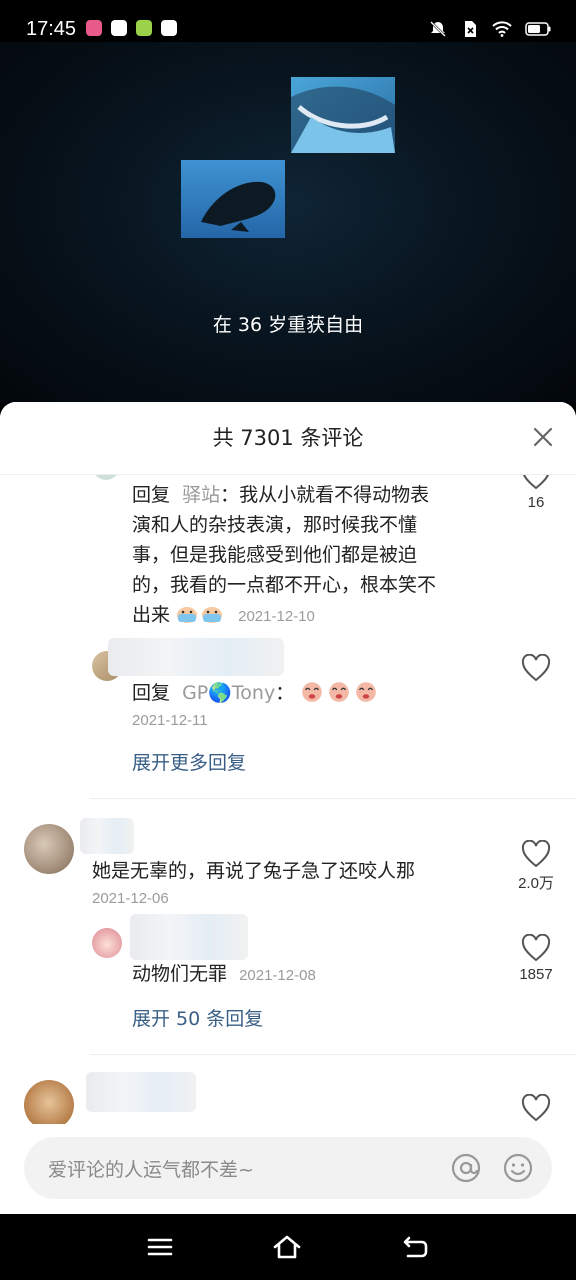 This screenshot has width=576, height=1280. Describe the element at coordinates (51, 29) in the screenshot. I see `status-time: 17:45` at that location.